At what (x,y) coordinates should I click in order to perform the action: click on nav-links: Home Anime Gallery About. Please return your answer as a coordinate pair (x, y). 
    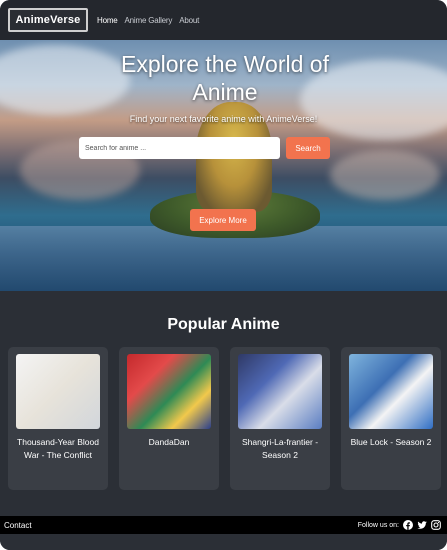
    Looking at the image, I should click on (148, 20).